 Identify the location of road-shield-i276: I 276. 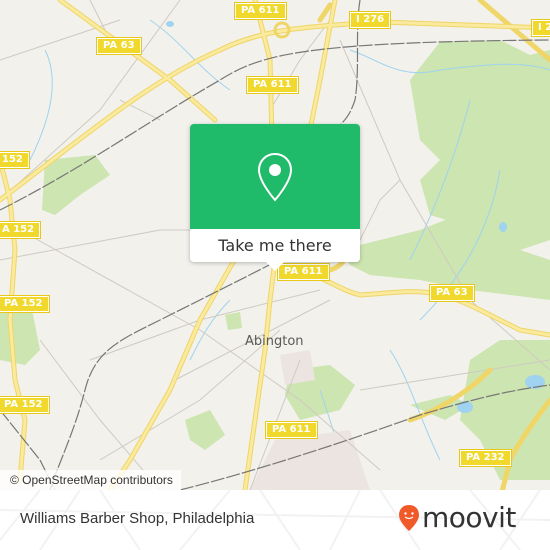
(370, 20).